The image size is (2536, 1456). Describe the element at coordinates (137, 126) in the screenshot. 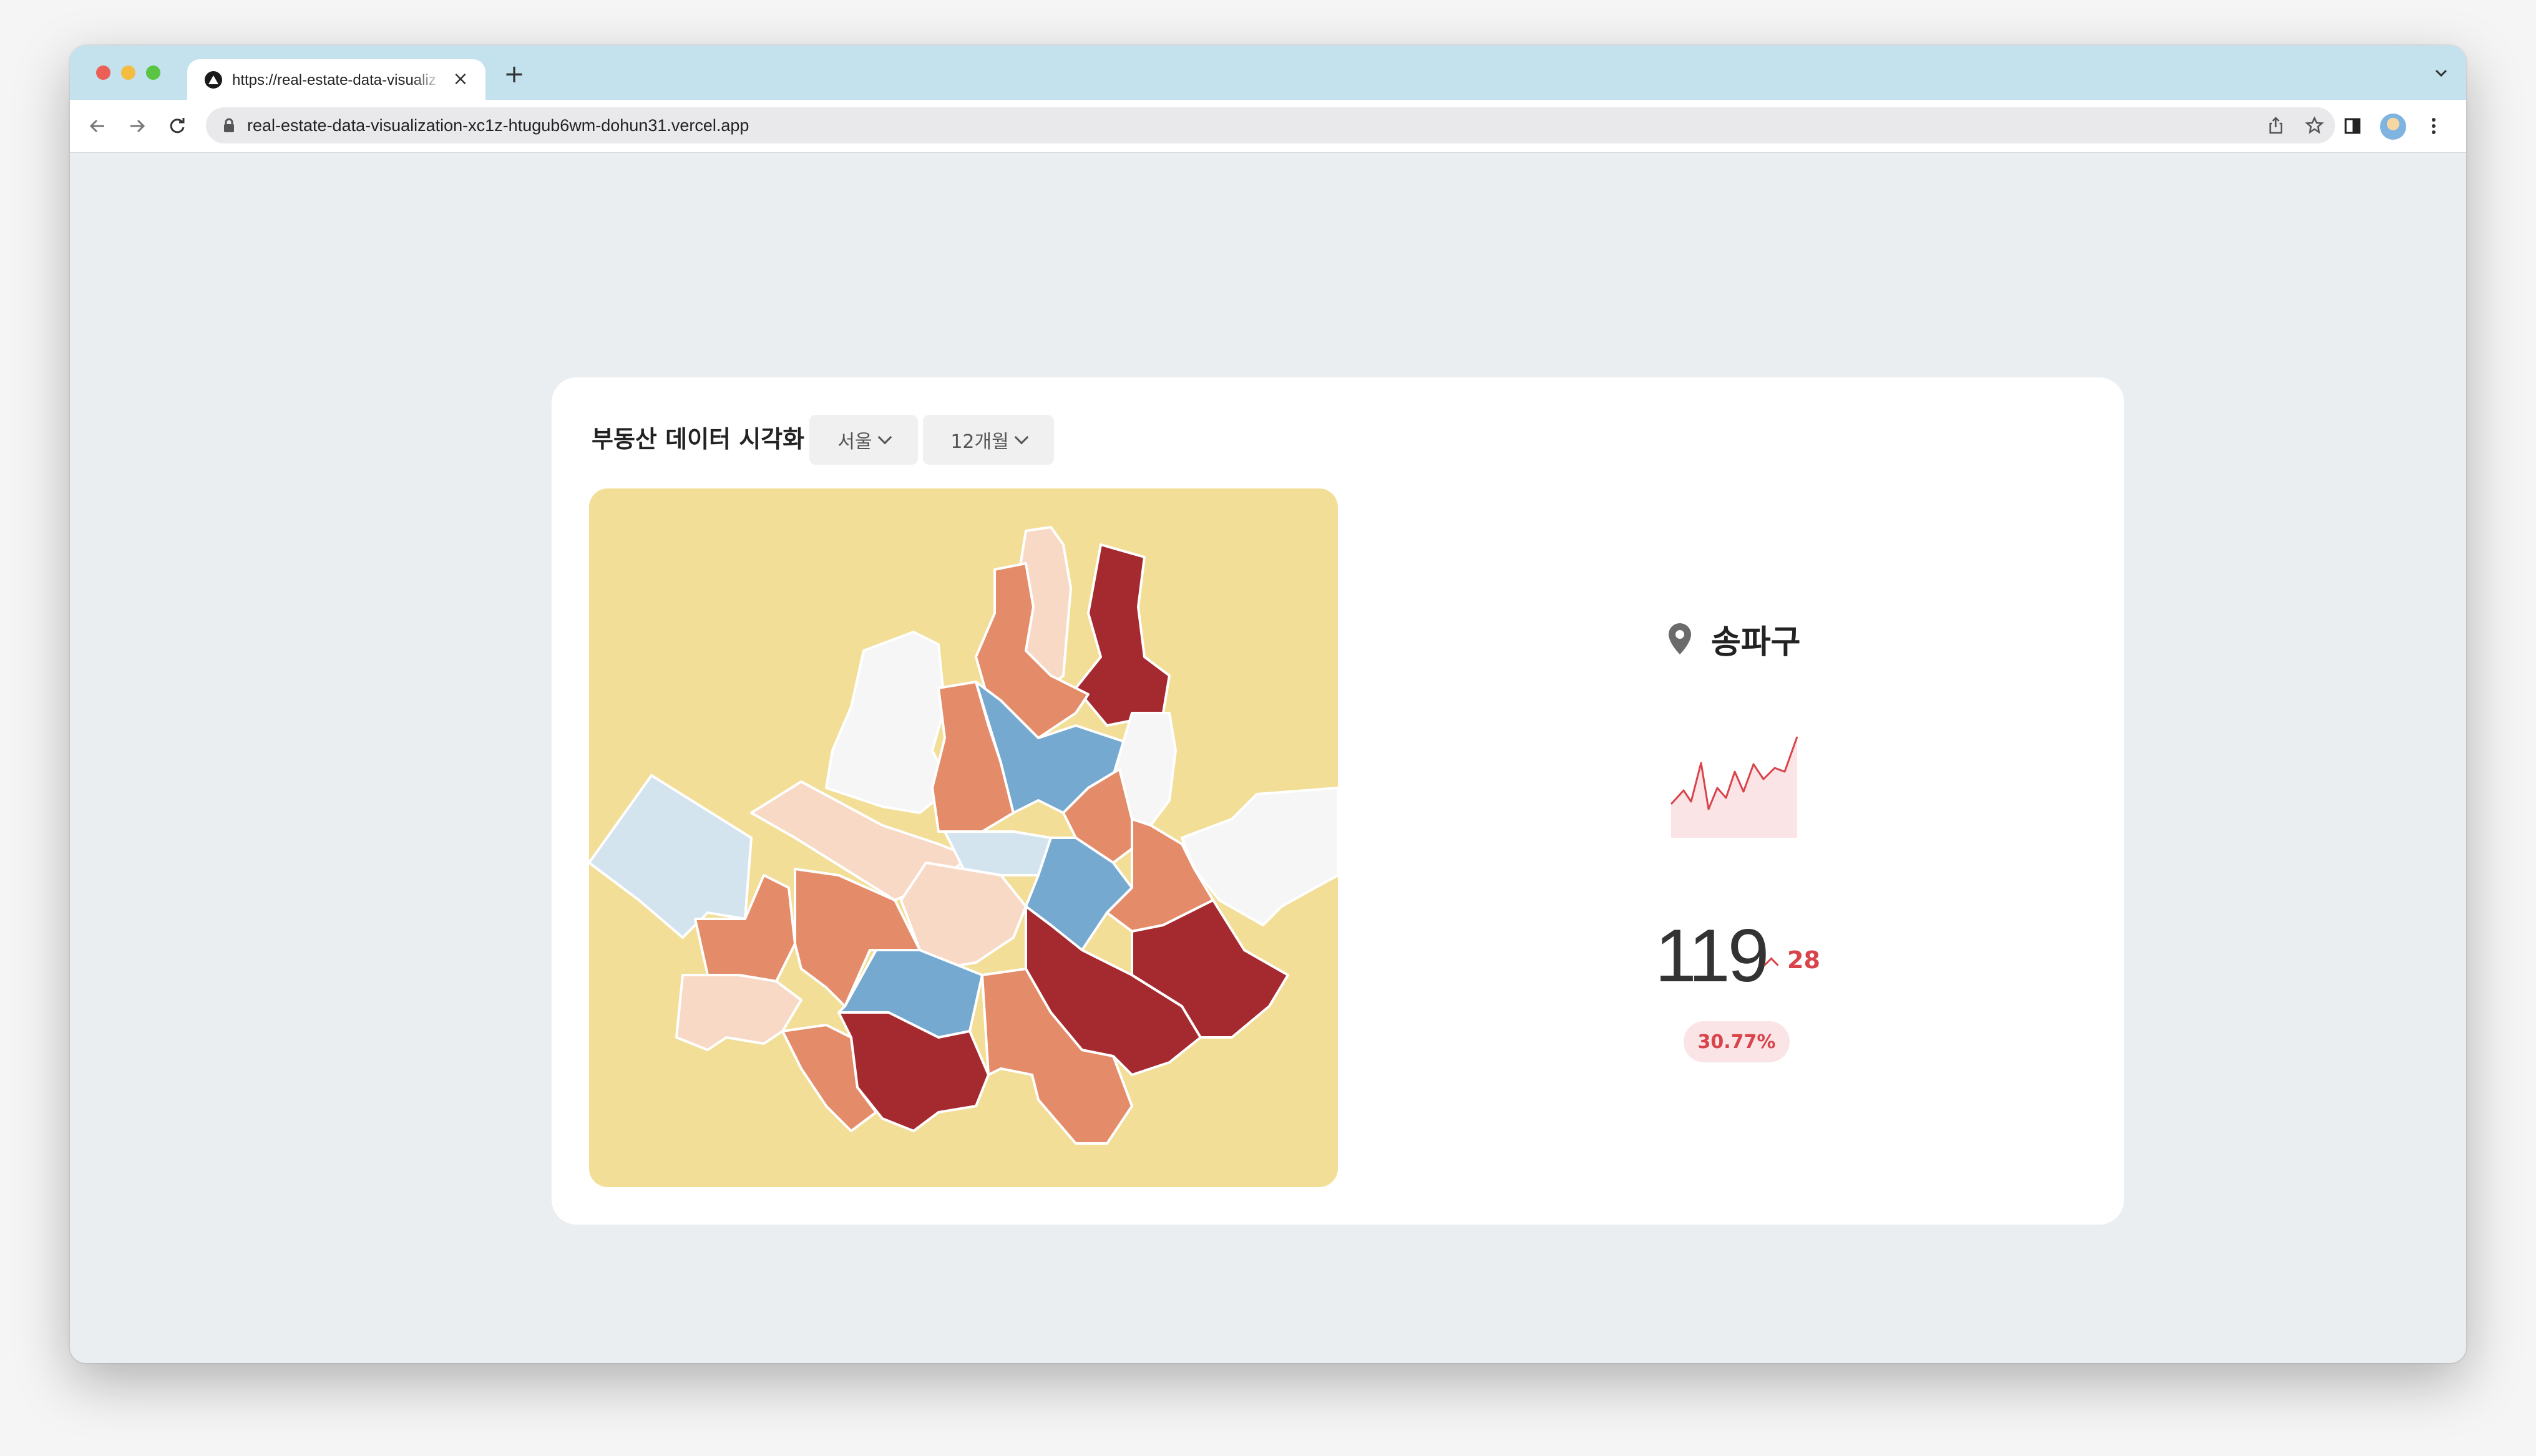

I see `forward-icon` at that location.